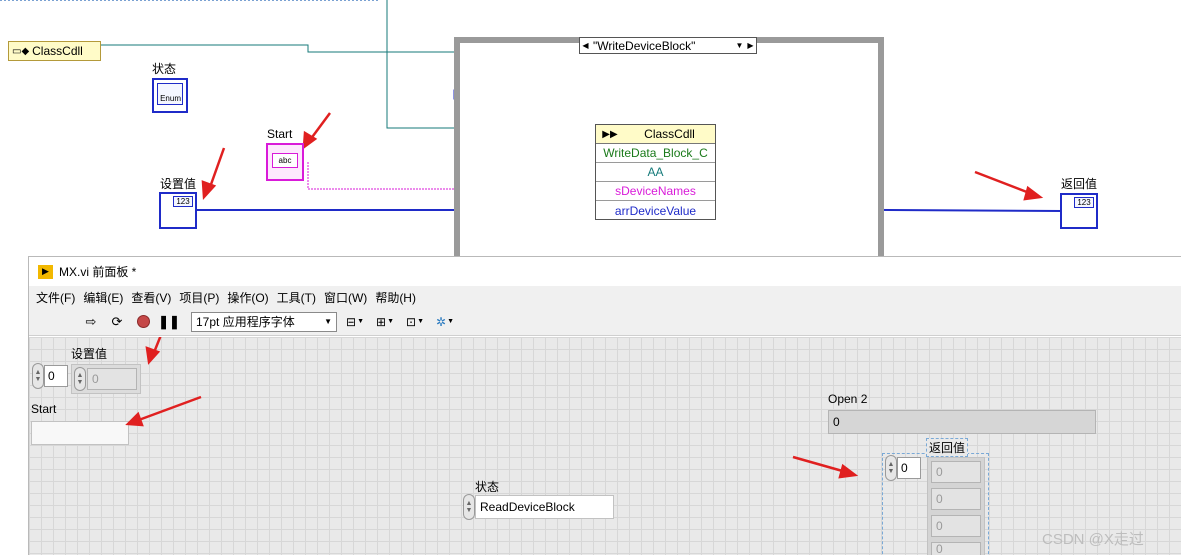 The height and width of the screenshot is (555, 1181). Describe the element at coordinates (610, 134) in the screenshot. I see `ref-arrow-icon: ▶▶` at that location.